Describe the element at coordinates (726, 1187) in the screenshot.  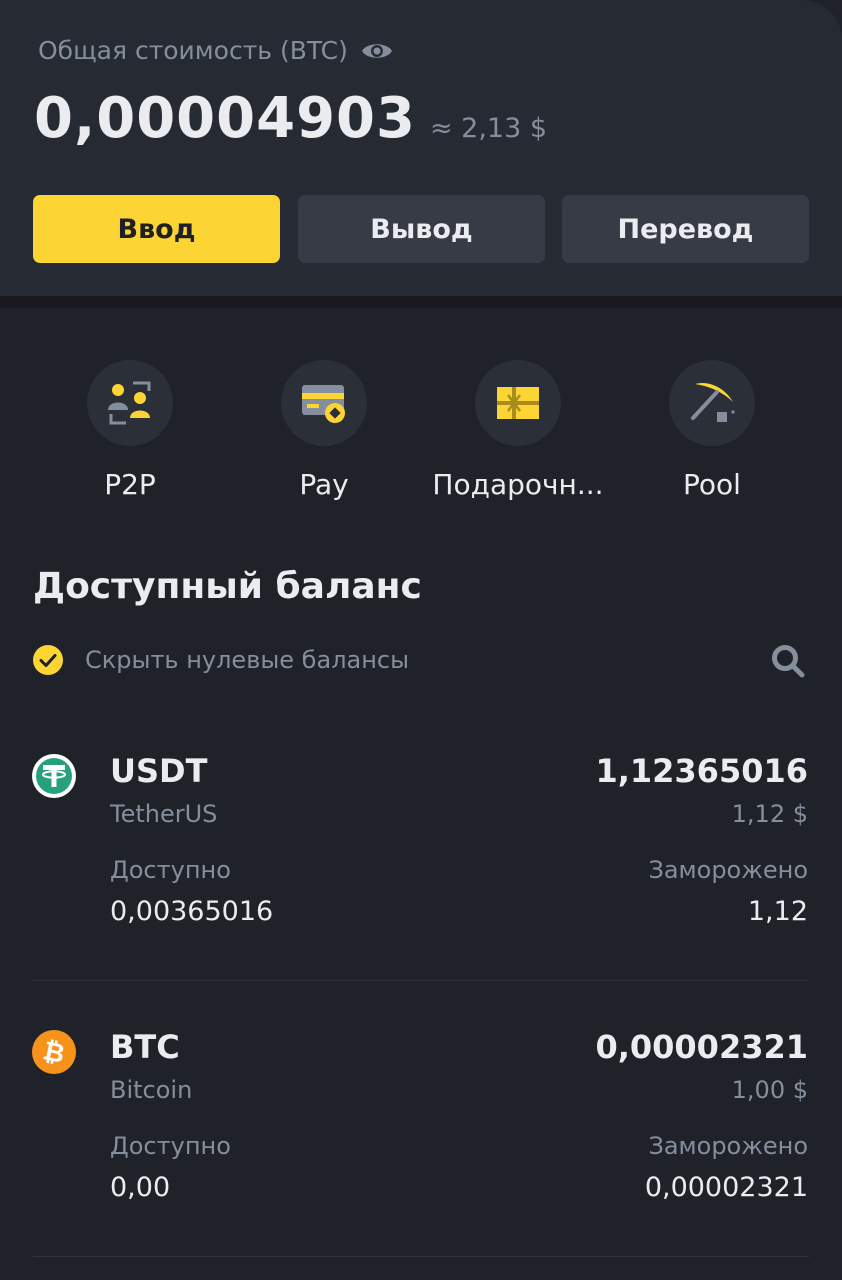
I see `frozen-value: 0,00002321` at that location.